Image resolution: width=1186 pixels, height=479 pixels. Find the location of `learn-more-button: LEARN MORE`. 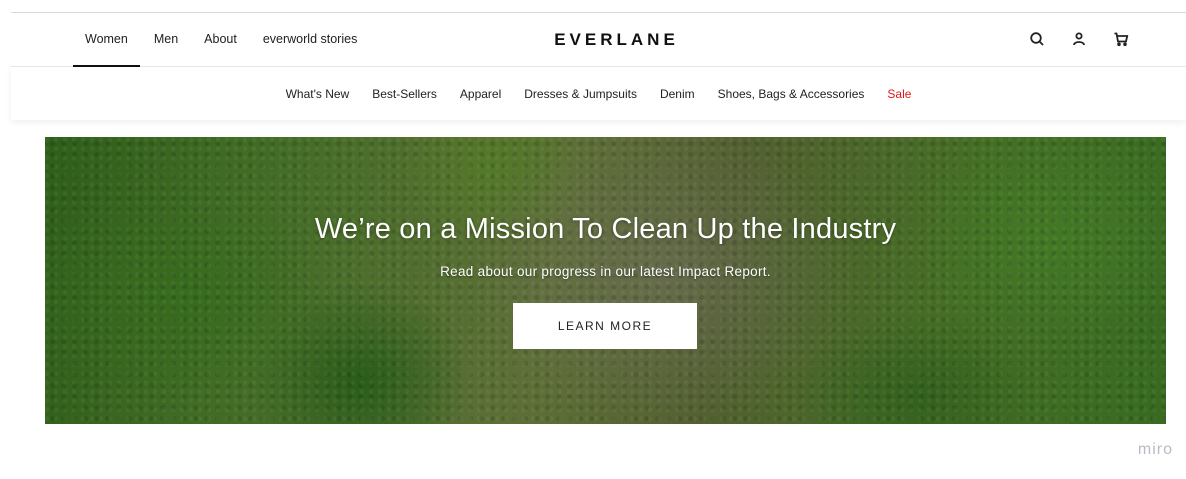

learn-more-button: LEARN MORE is located at coordinates (605, 326).